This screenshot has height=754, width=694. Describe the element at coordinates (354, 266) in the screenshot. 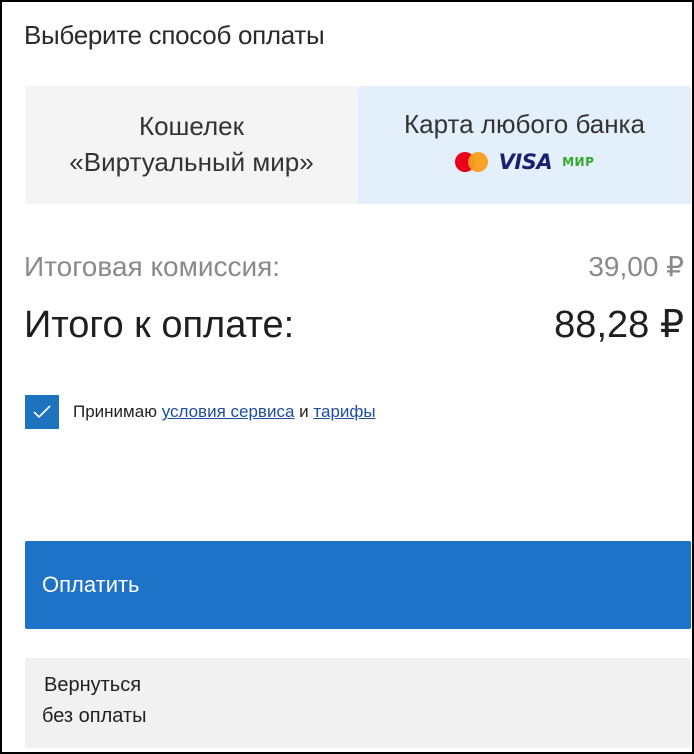

I see `fee-row: Итоговая комиссия: 39,00 ₽` at that location.